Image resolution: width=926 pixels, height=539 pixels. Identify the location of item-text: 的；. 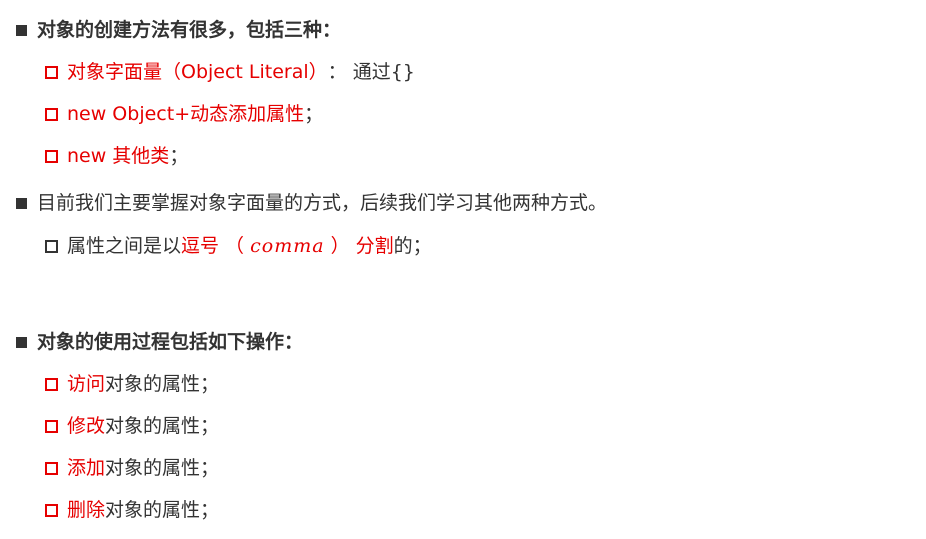
(412, 246).